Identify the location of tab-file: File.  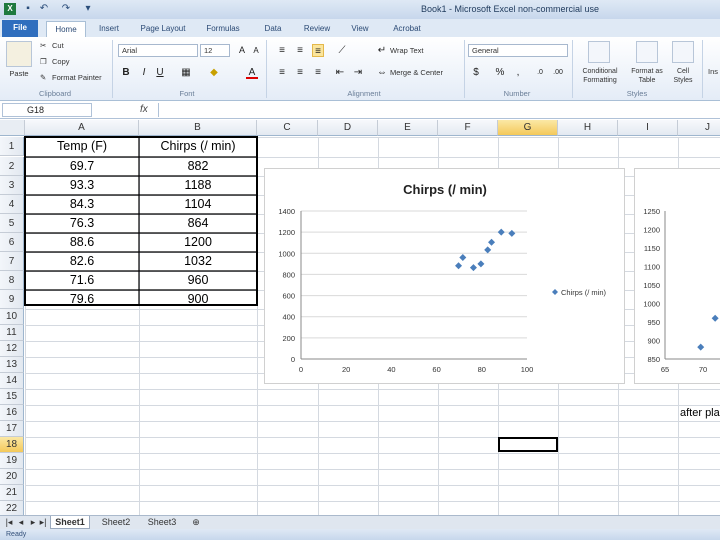
(20, 28).